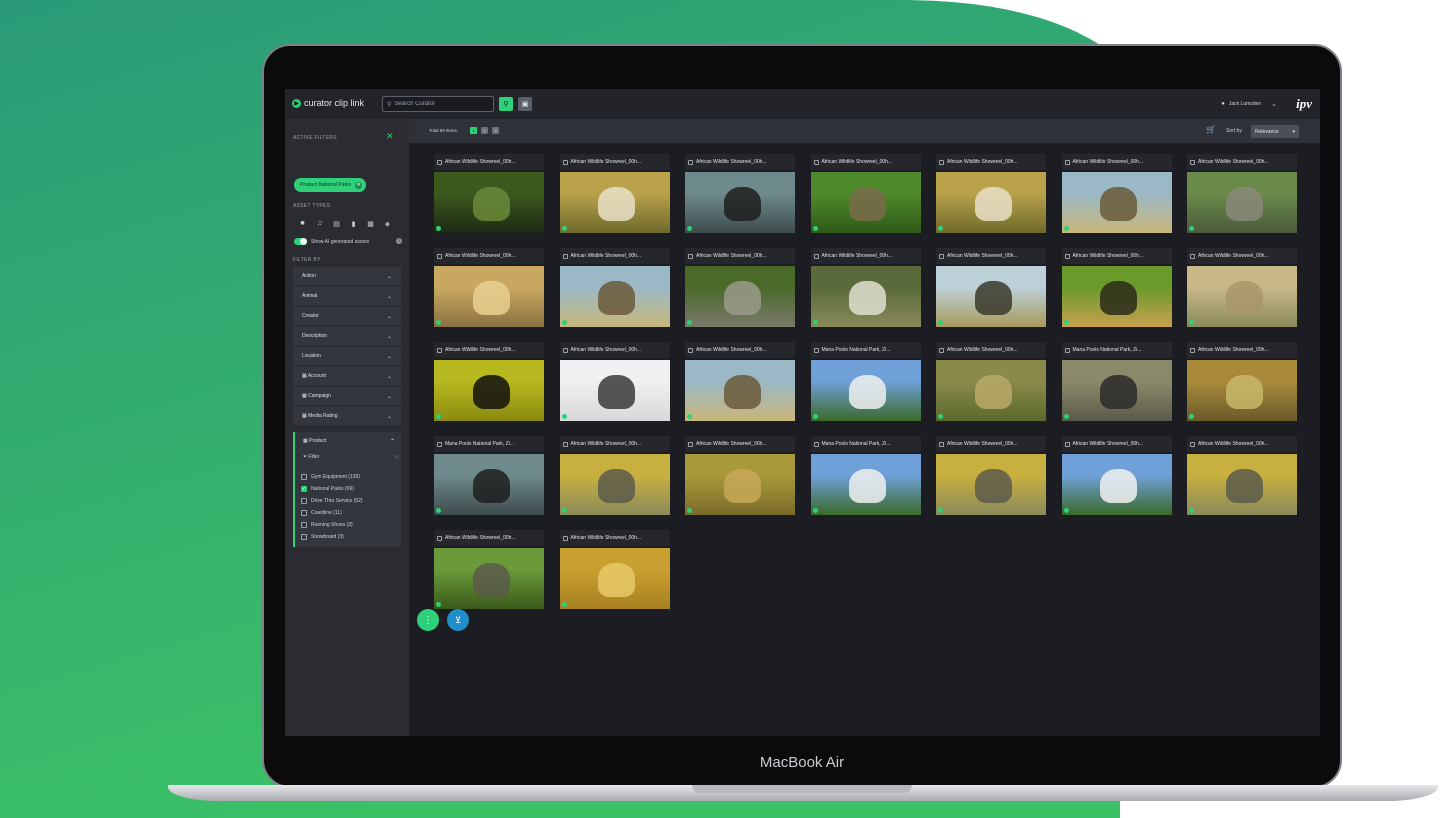 The image size is (1440, 818). I want to click on collection-icon: ◈, so click(387, 223).